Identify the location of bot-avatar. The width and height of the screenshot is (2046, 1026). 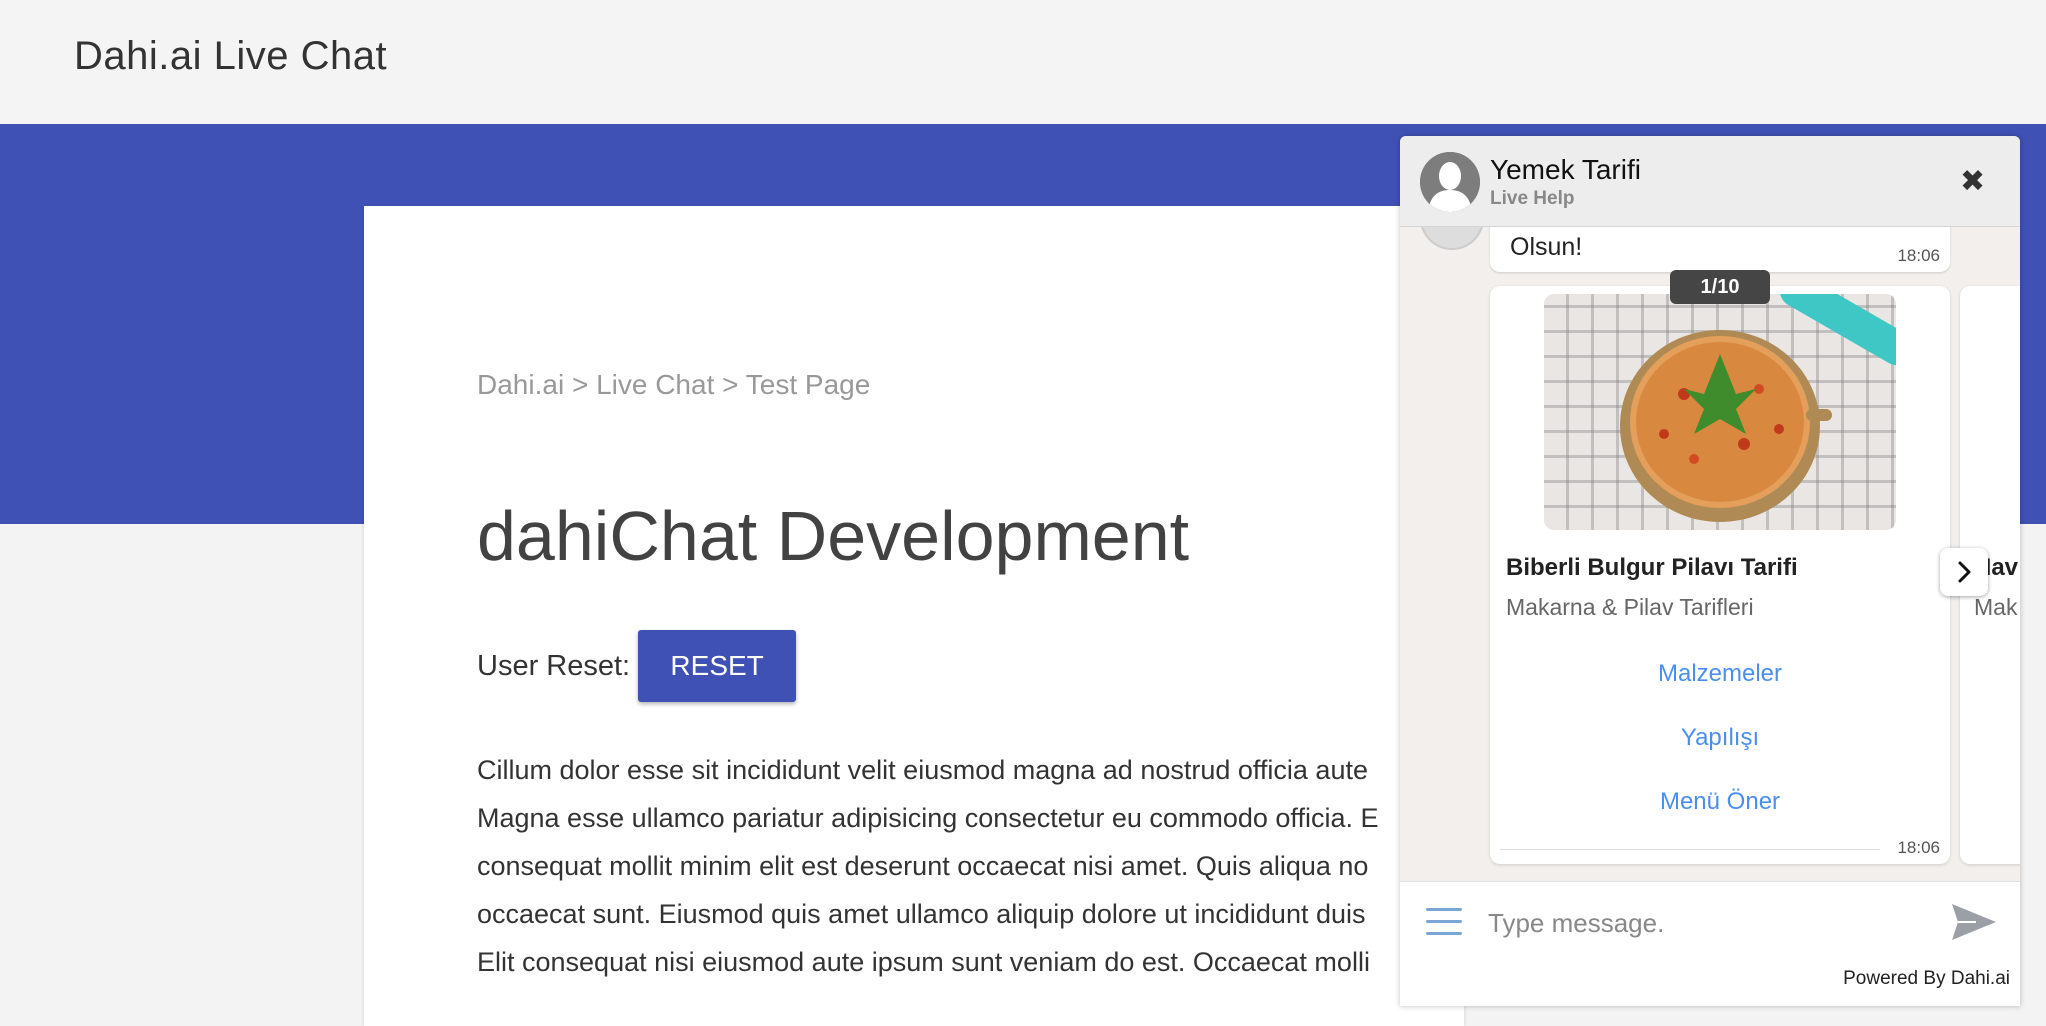
(1450, 182).